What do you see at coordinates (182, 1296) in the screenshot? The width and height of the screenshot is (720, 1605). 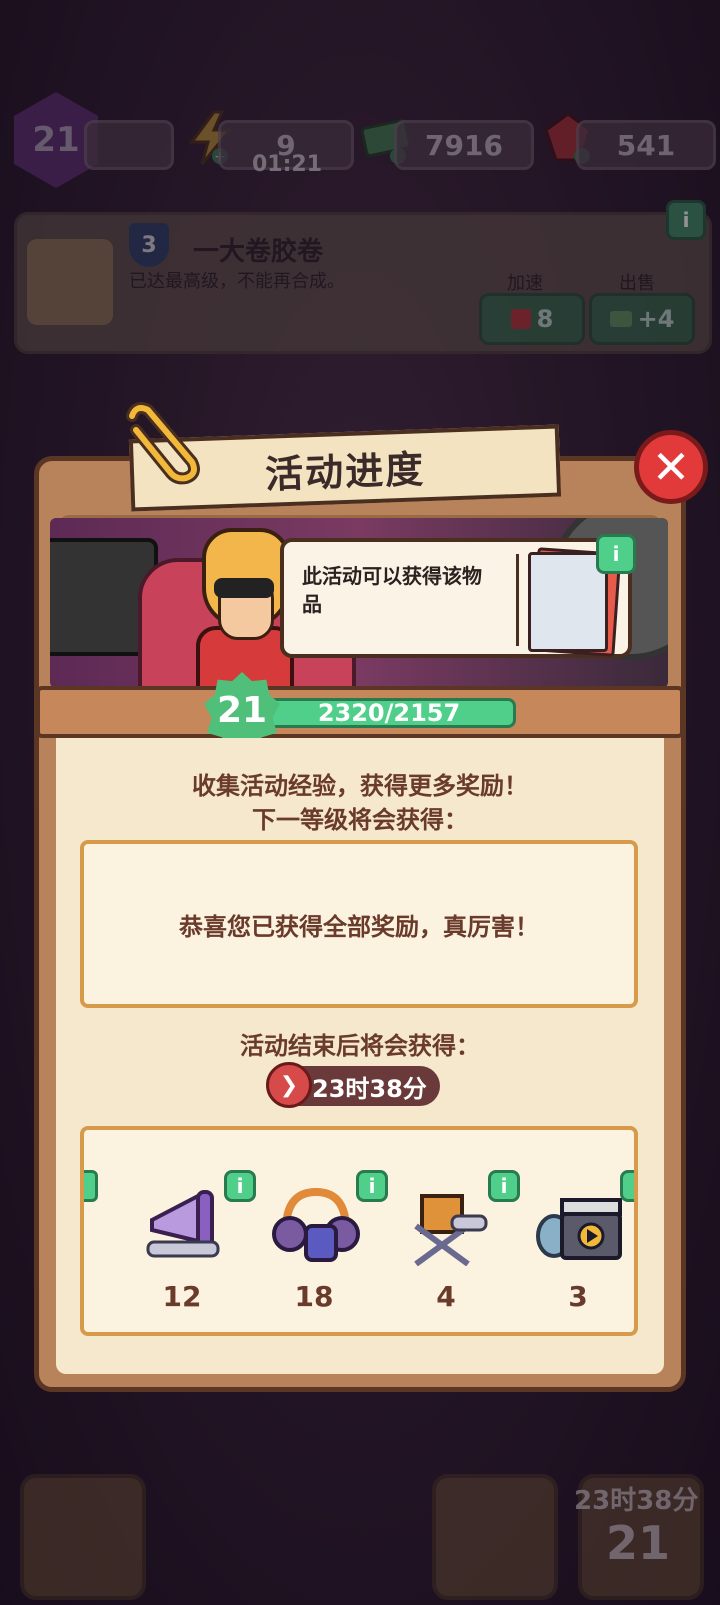 I see `reward-count: 12` at bounding box center [182, 1296].